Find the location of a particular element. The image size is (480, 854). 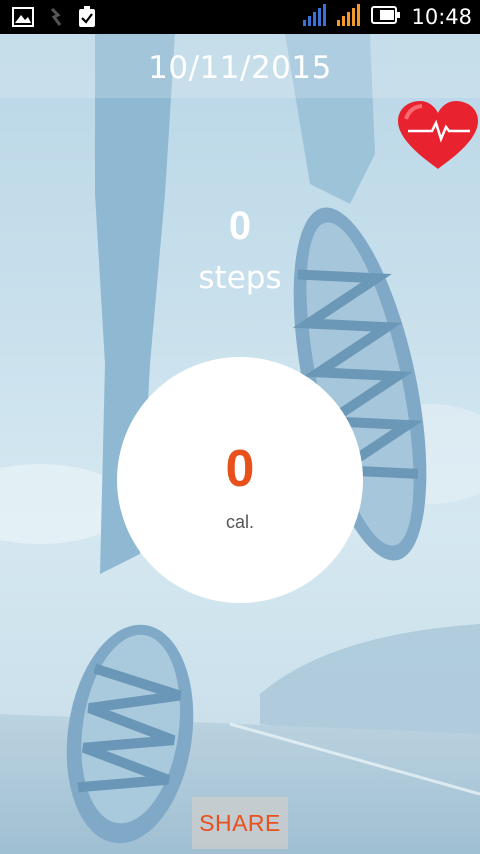

calories-unit: cal. is located at coordinates (239, 522).